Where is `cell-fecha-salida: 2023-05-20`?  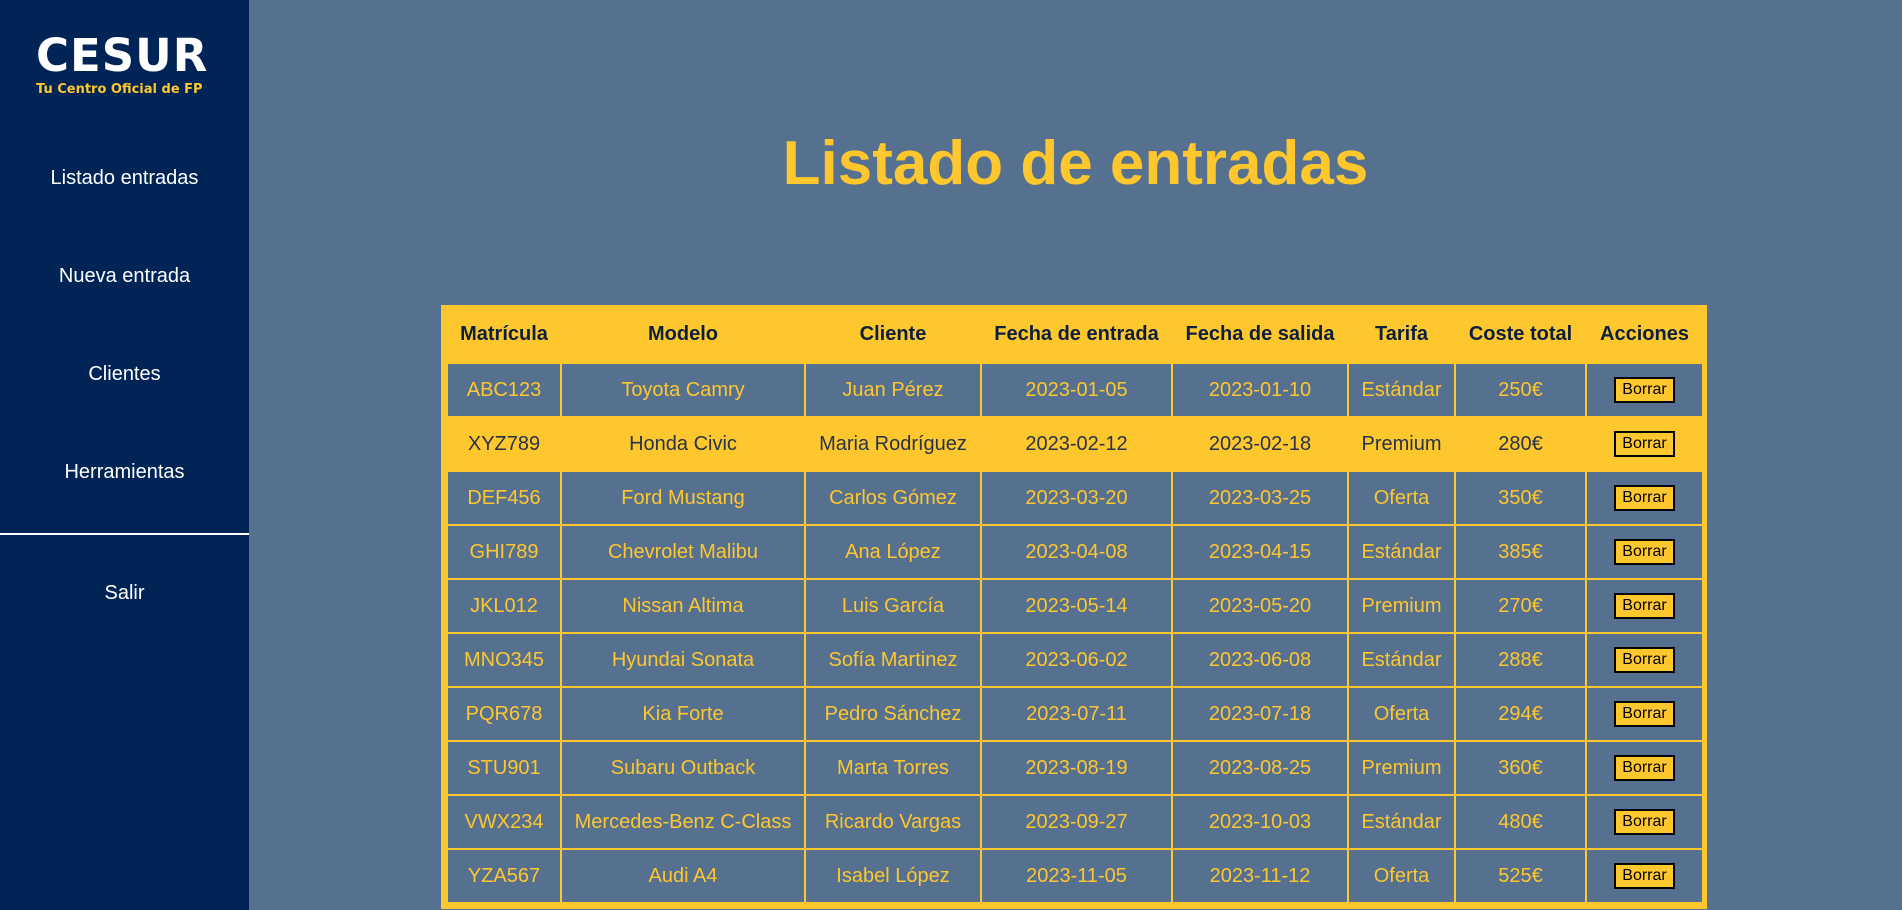 cell-fecha-salida: 2023-05-20 is located at coordinates (1260, 606).